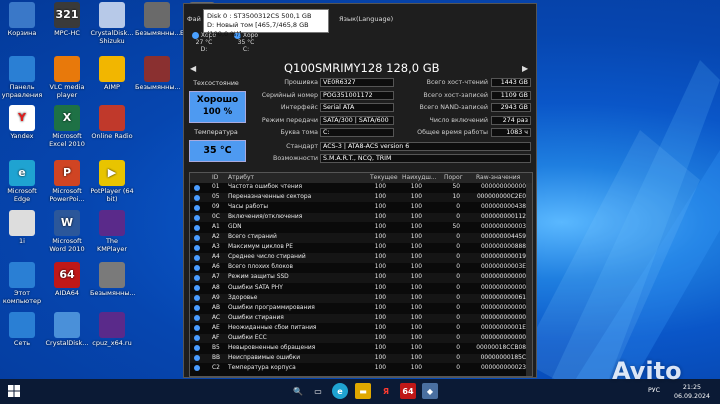 This screenshot has width=720, height=404. I want to click on table-row: A1 GDN 100 100 50 000000000003, so click(361, 227).